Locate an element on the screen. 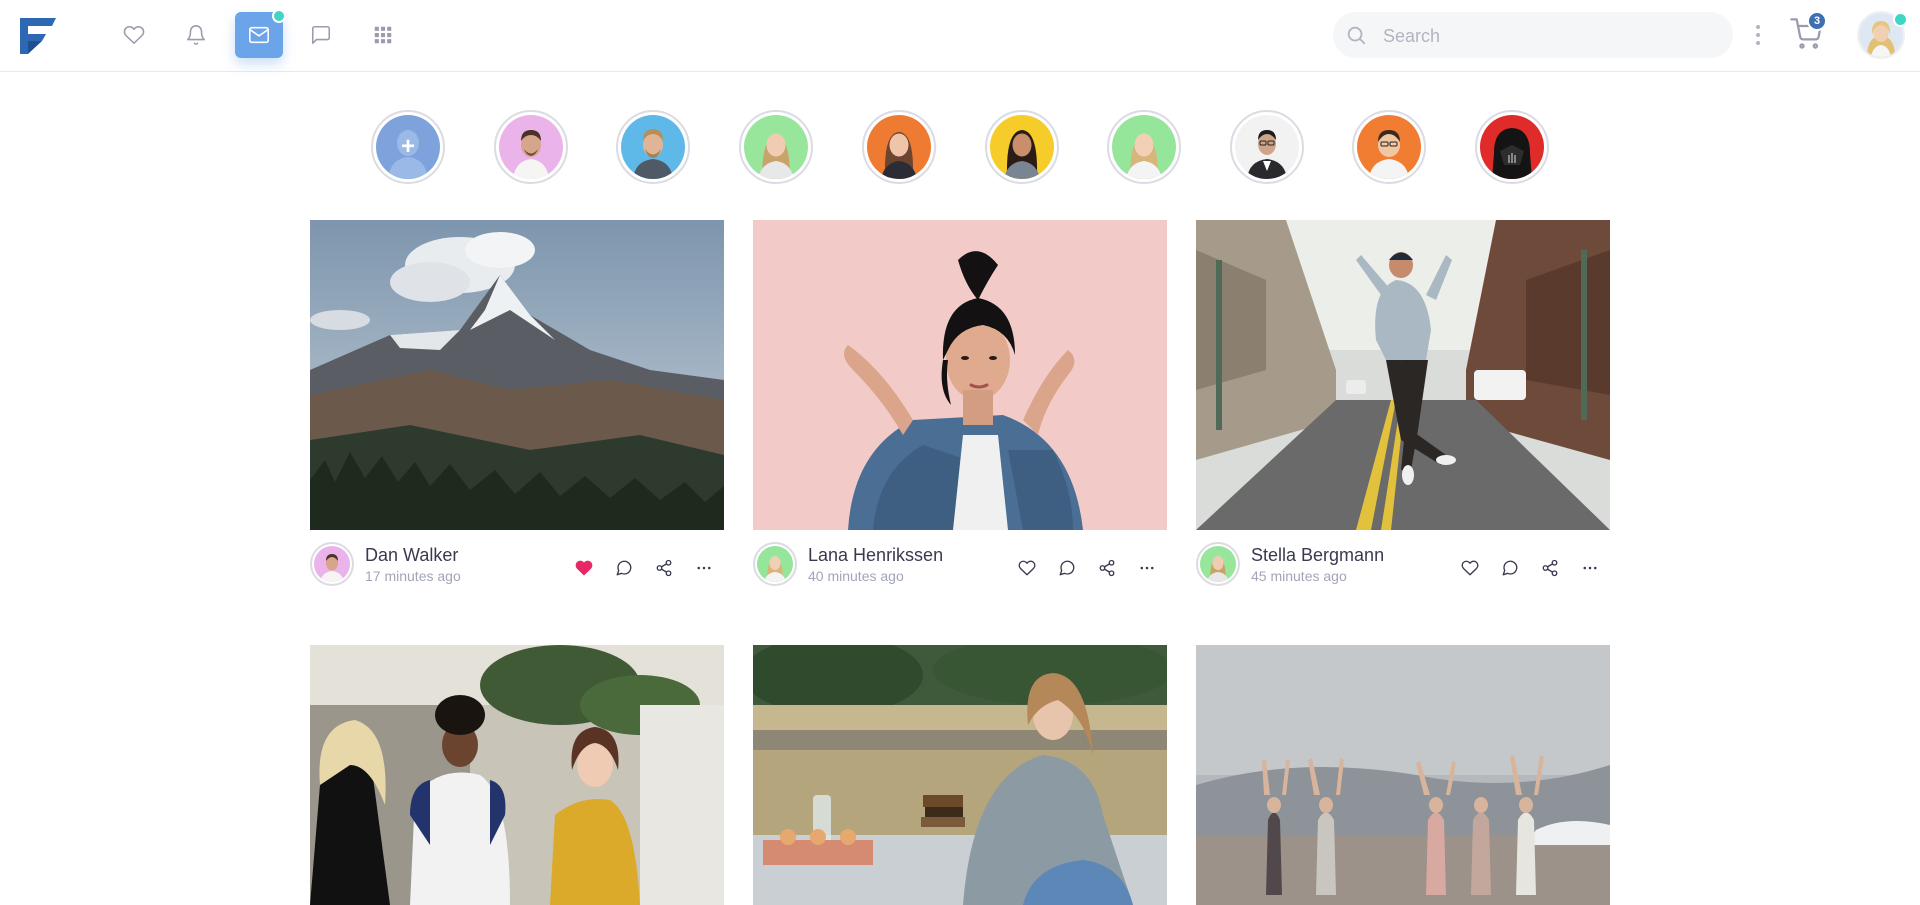 This screenshot has width=1920, height=905. post-card: Stella Bergmann 45 minutes ago is located at coordinates (1403, 403).